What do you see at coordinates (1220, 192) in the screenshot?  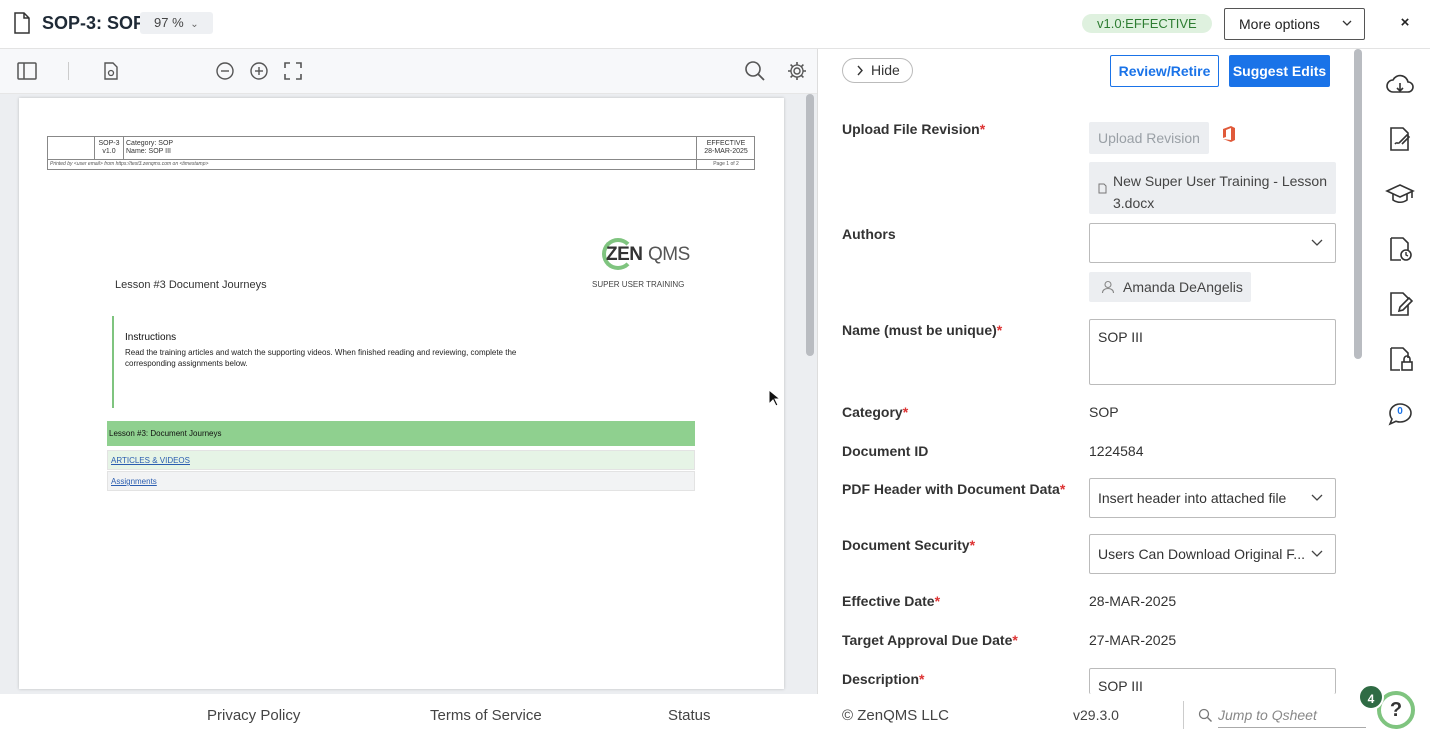 I see `attached-file-name: New Super User Training - Lesson 3.docx` at bounding box center [1220, 192].